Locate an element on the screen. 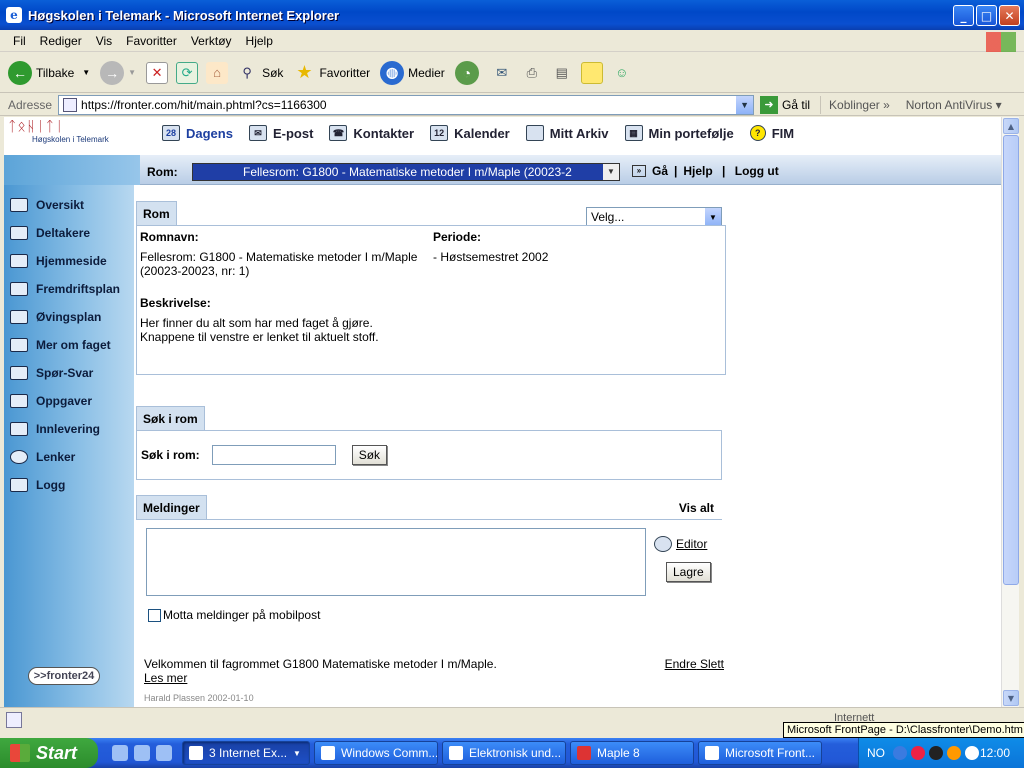  refresh-icon: ⟳ is located at coordinates (187, 72).